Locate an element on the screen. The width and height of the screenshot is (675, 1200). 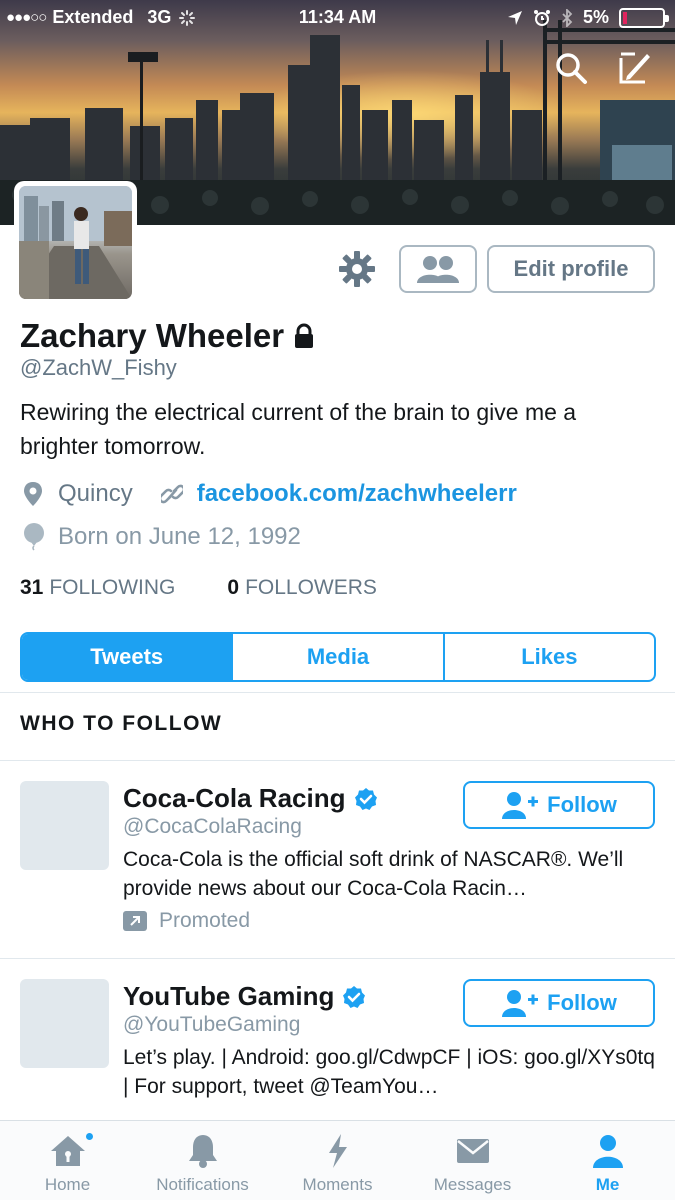
tab-tweets: Tweets is located at coordinates (128, 657).